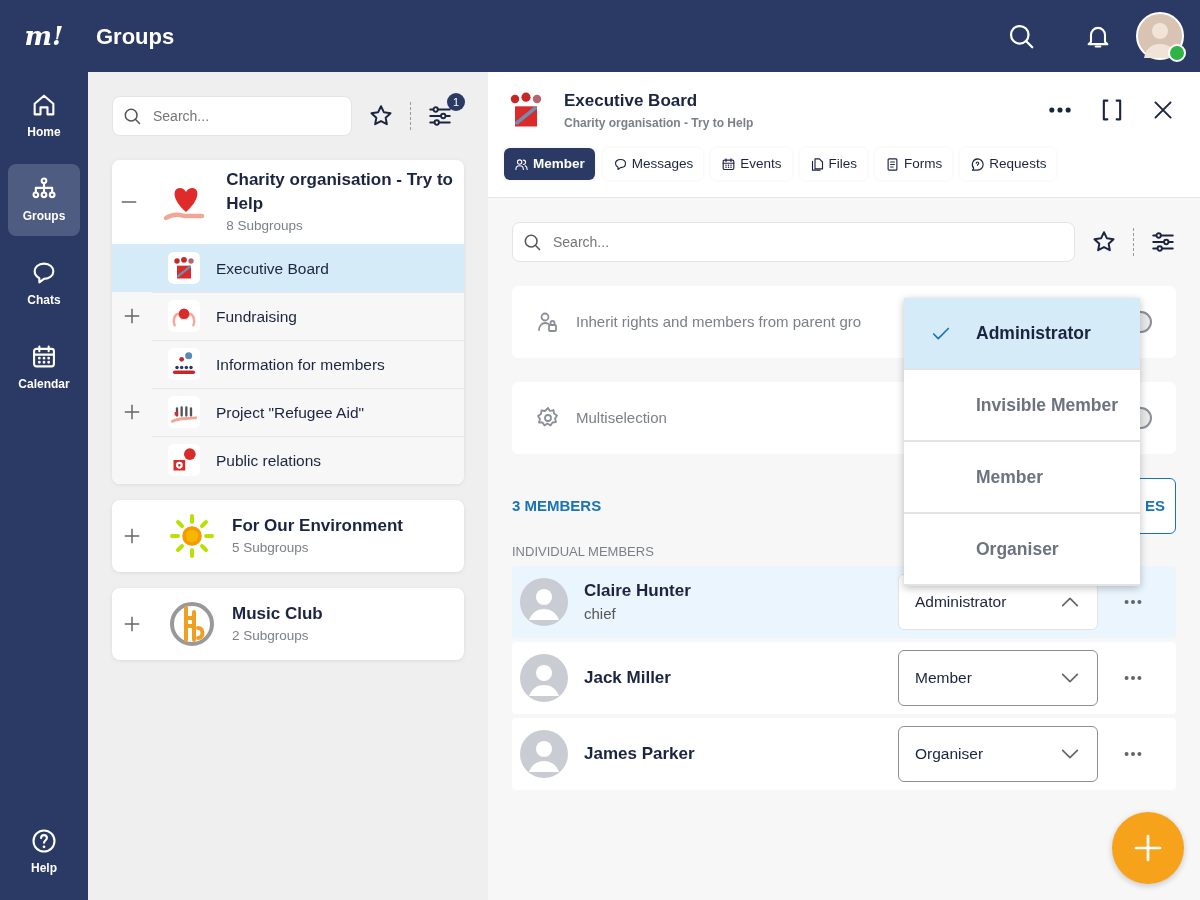 The height and width of the screenshot is (900, 1200). What do you see at coordinates (621, 417) in the screenshot?
I see `setting-label: Multiselection` at bounding box center [621, 417].